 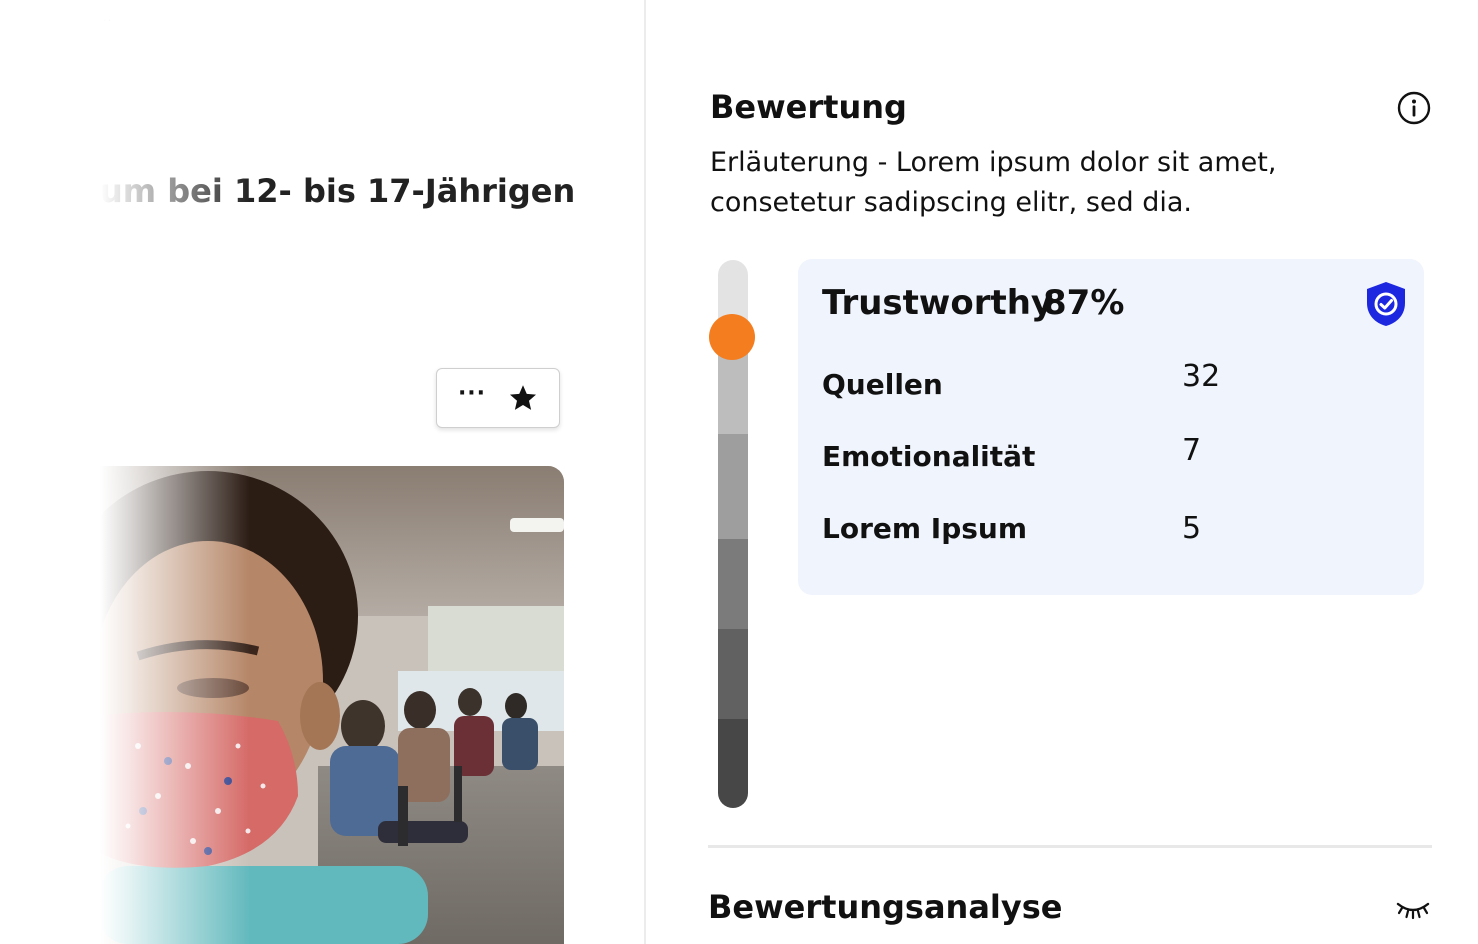 What do you see at coordinates (938, 303) in the screenshot?
I see `trust-label: Trustworthy` at bounding box center [938, 303].